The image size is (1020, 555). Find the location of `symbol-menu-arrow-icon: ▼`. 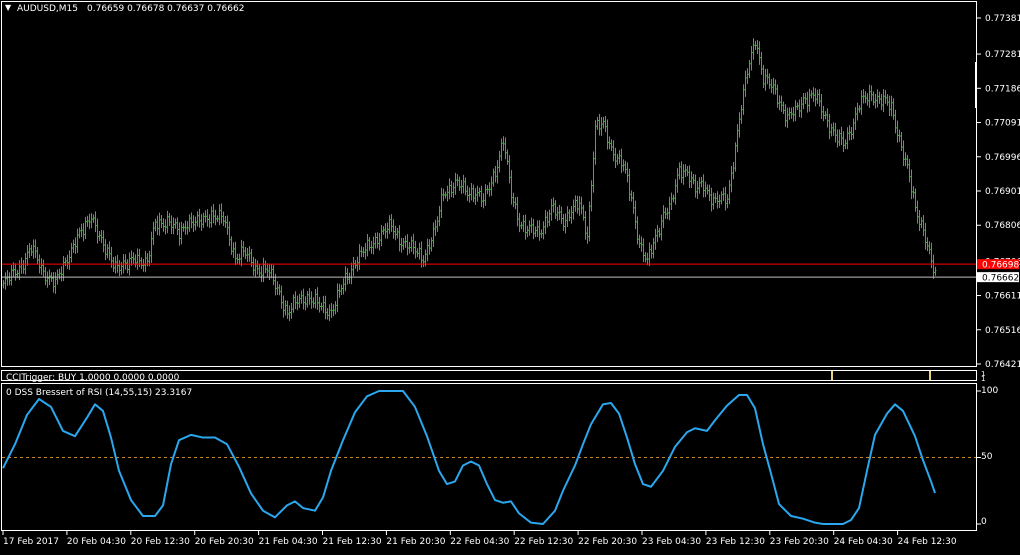

symbol-menu-arrow-icon: ▼ is located at coordinates (8, 7).